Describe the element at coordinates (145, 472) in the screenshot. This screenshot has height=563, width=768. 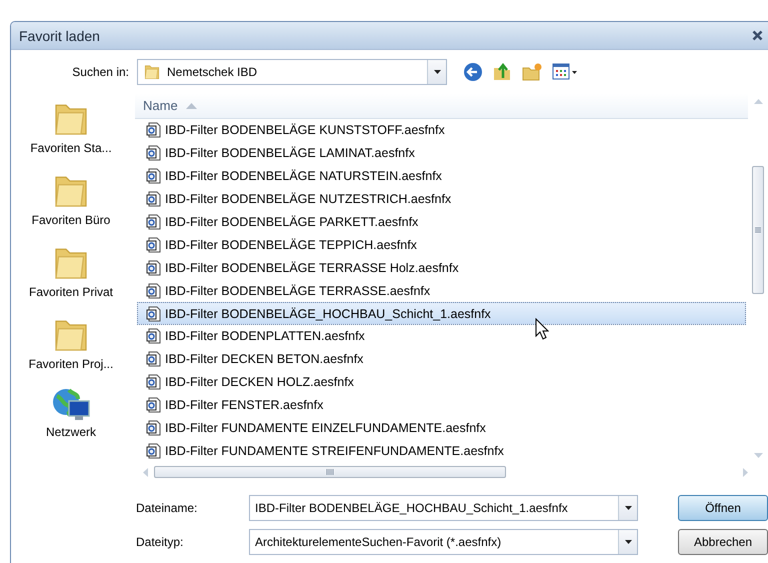
I see `scroll-left-icon` at that location.